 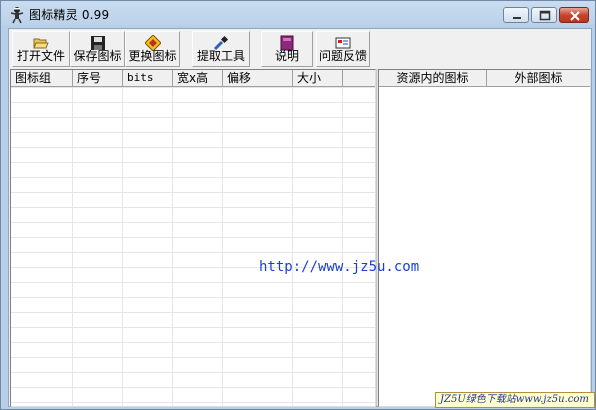 I want to click on help-button: 说明, so click(x=287, y=49).